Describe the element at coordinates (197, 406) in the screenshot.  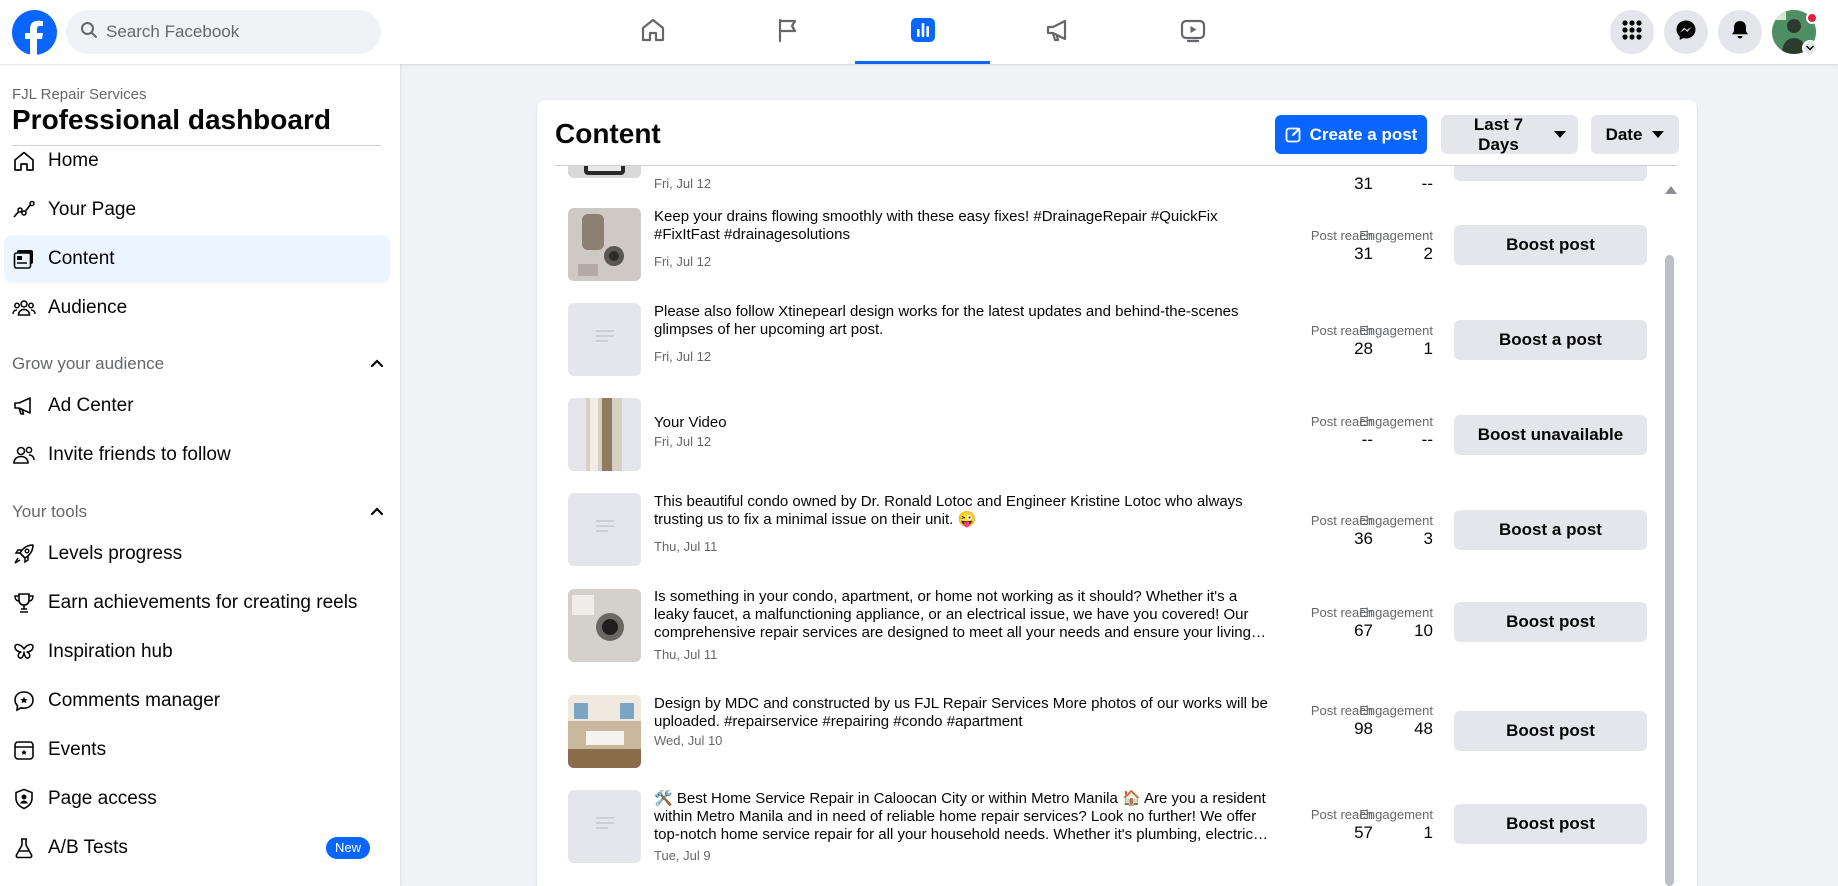
I see `sidebar-item-ad-center: Ad Center` at that location.